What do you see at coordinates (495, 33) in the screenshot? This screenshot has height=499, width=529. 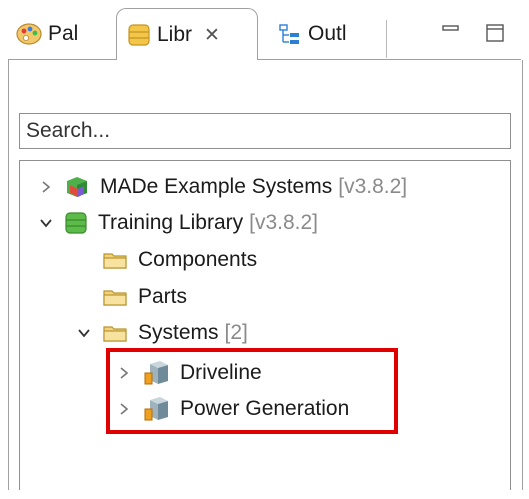 I see `maximize-icon` at bounding box center [495, 33].